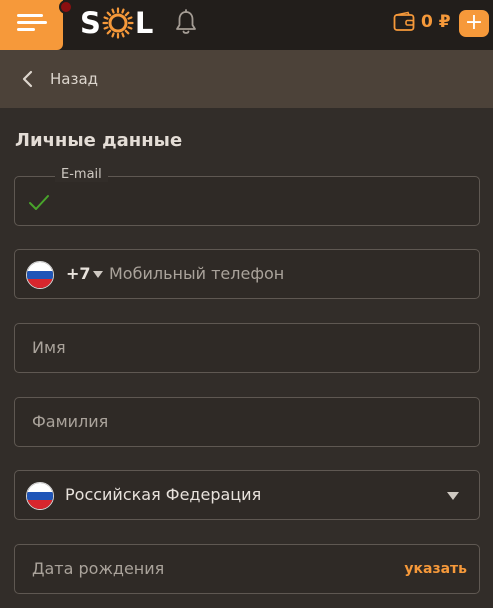 This screenshot has width=493, height=608. What do you see at coordinates (144, 23) in the screenshot?
I see `logo-letter-l: L` at bounding box center [144, 23].